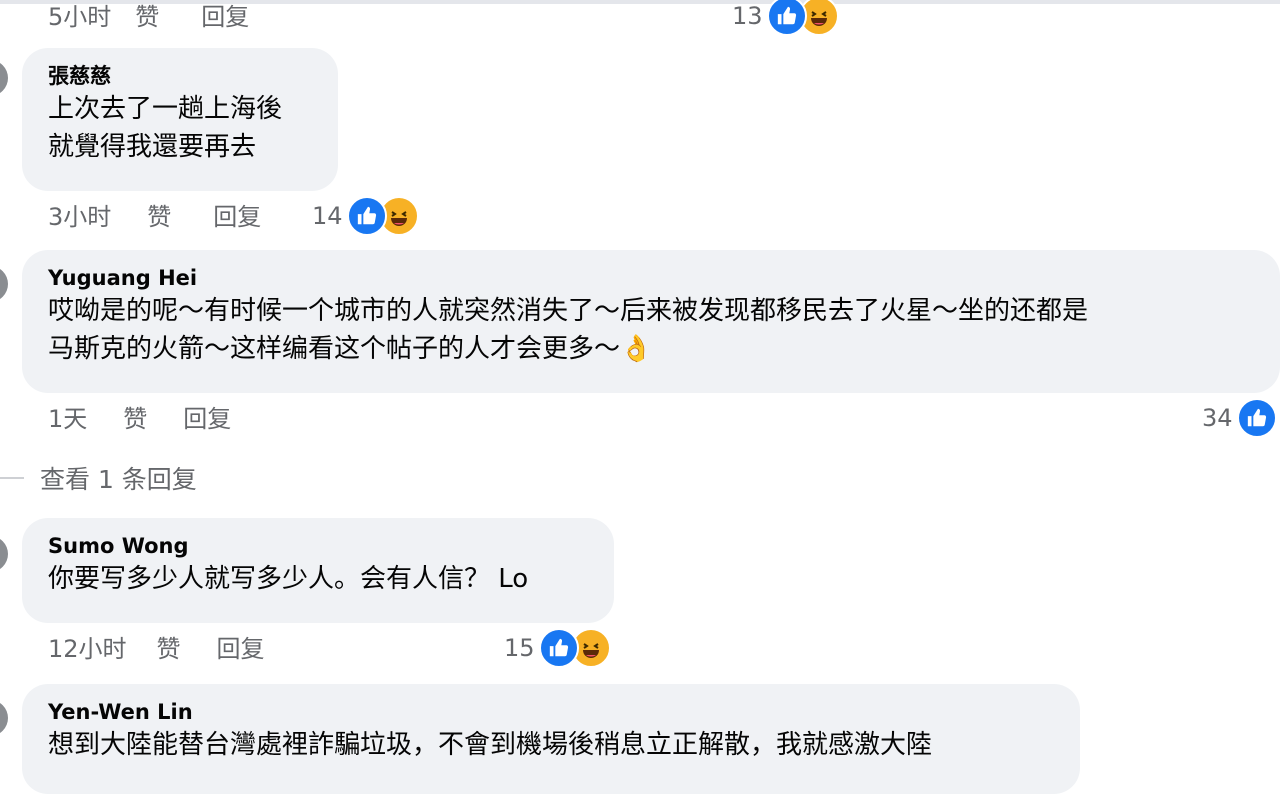  Describe the element at coordinates (318, 546) in the screenshot. I see `comment-author: Sumo Wong` at that location.